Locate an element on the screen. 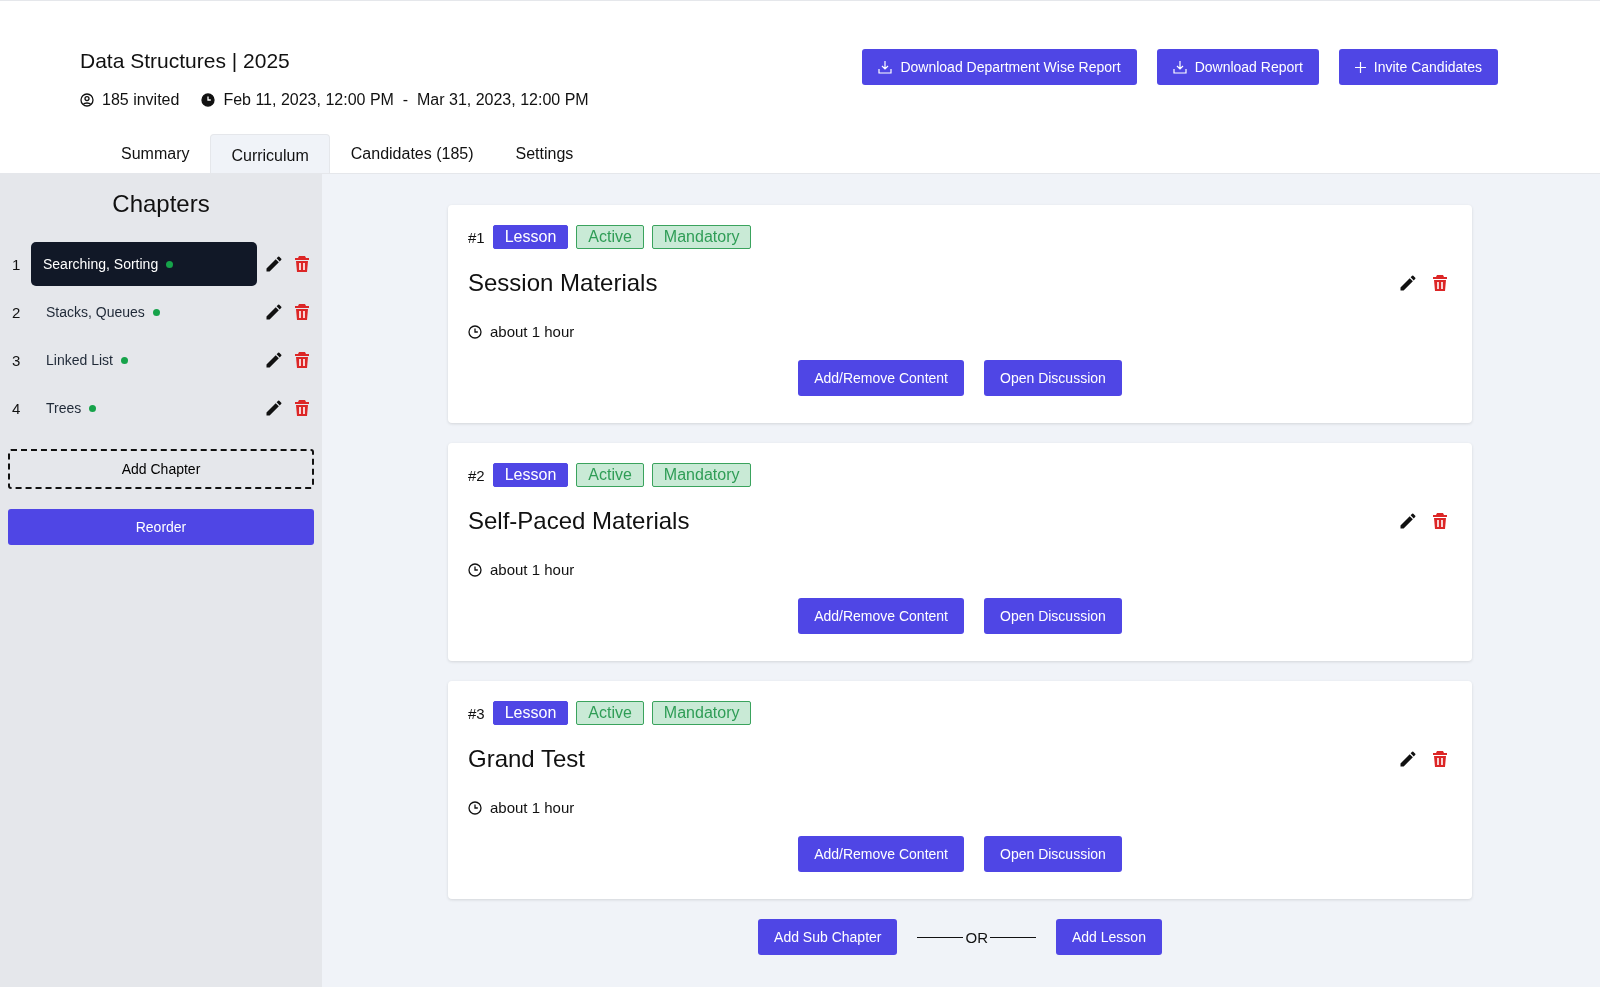 This screenshot has height=987, width=1600. tab: Curriculum is located at coordinates (270, 153).